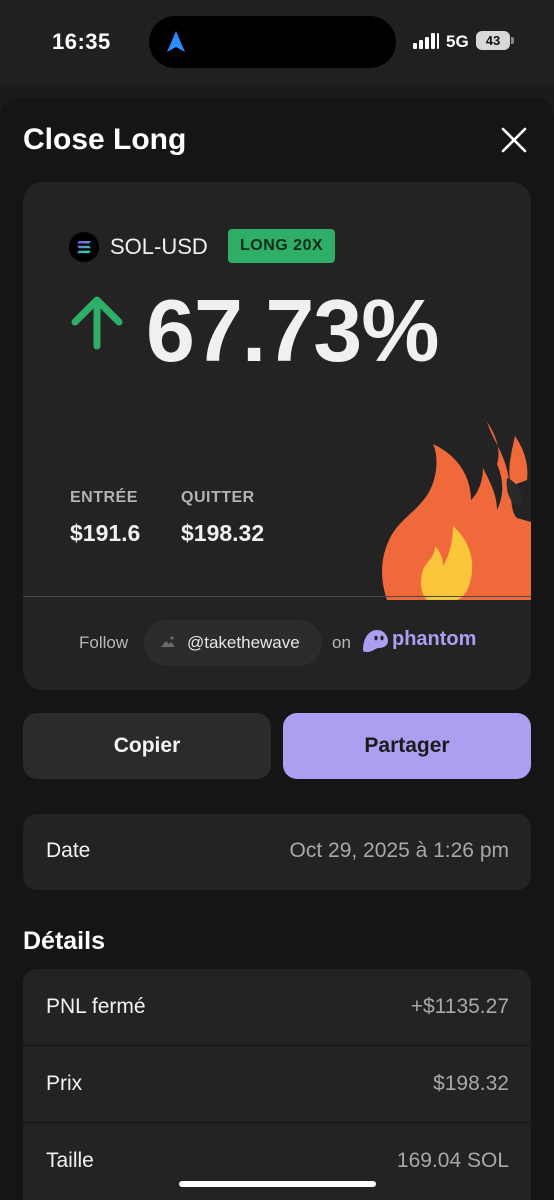 The height and width of the screenshot is (1200, 554). What do you see at coordinates (243, 642) in the screenshot?
I see `handle-text: @takethewave` at bounding box center [243, 642].